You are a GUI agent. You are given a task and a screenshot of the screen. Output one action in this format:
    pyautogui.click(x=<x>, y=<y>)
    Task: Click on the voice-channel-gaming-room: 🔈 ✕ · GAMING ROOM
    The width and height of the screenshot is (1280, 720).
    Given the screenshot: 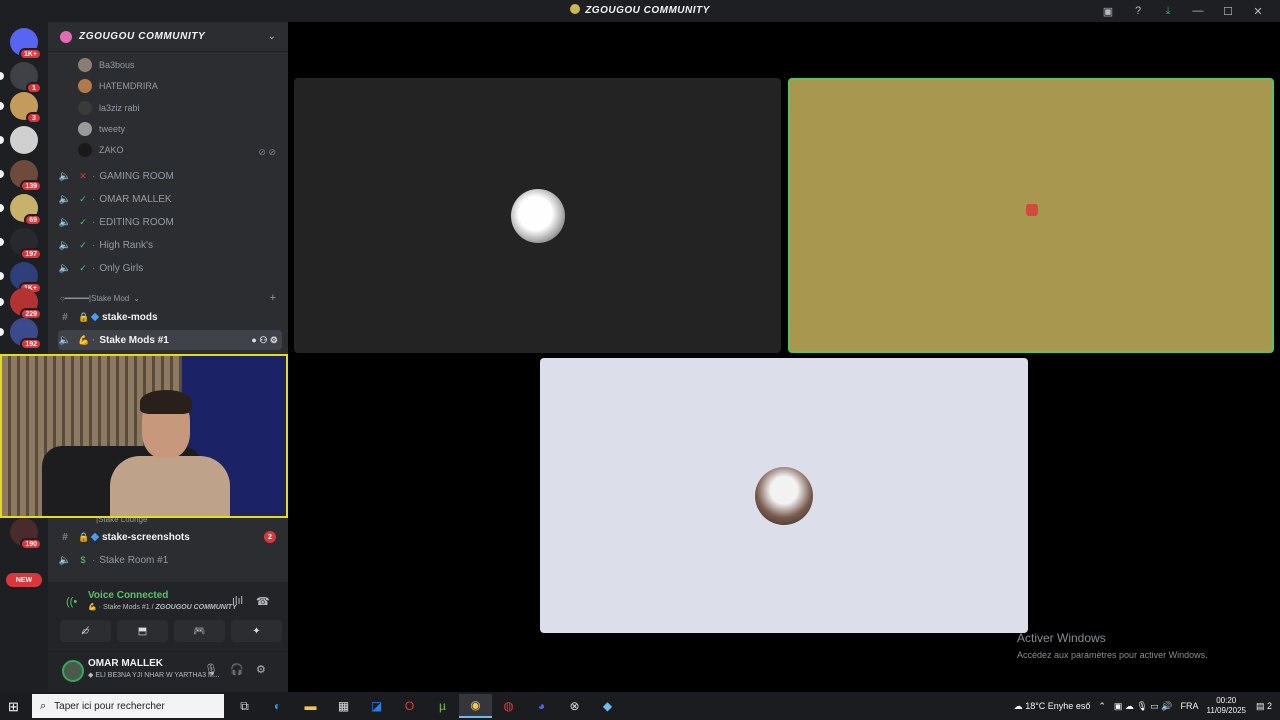 What is the action you would take?
    pyautogui.click(x=170, y=176)
    